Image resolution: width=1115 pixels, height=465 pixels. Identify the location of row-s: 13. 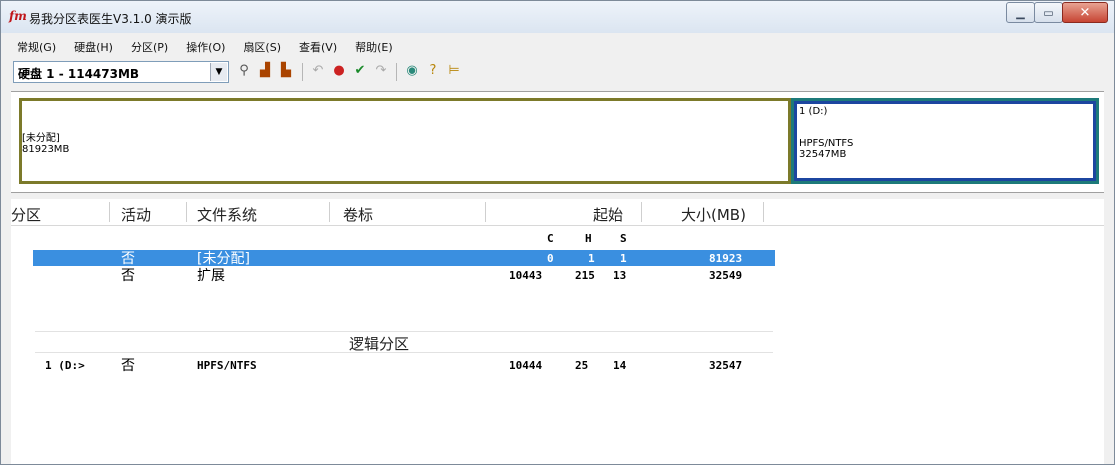
(620, 275).